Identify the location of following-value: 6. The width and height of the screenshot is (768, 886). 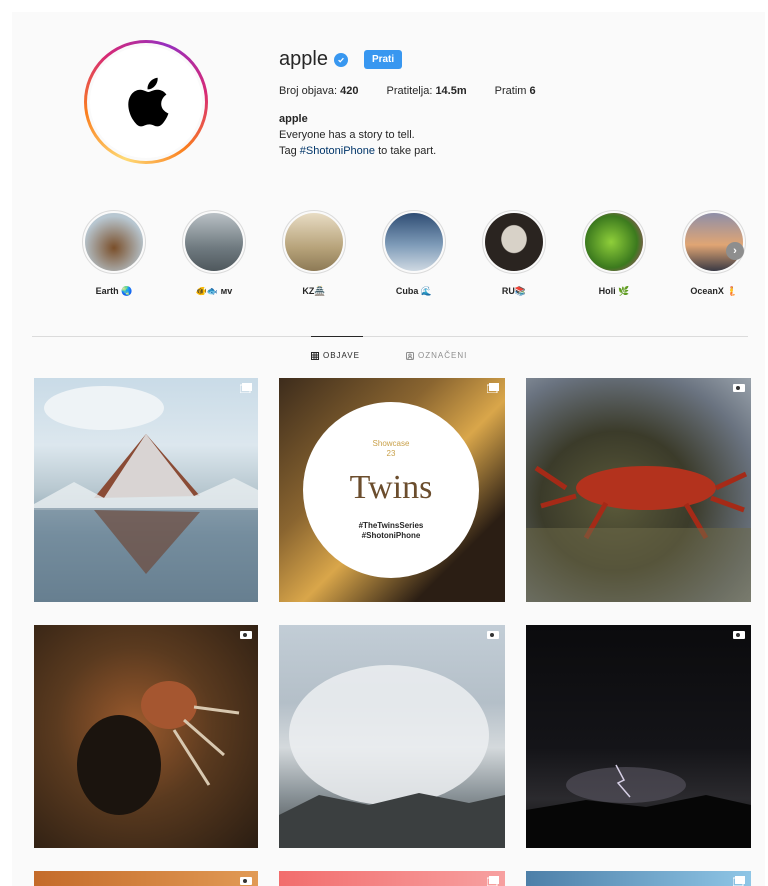
(532, 91).